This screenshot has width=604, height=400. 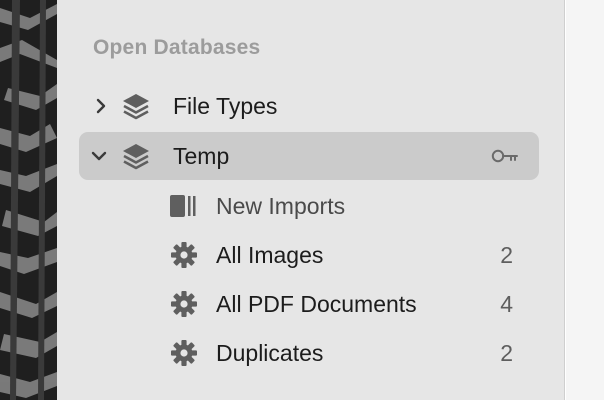 I want to click on wallpaper-texture, so click(x=28, y=200).